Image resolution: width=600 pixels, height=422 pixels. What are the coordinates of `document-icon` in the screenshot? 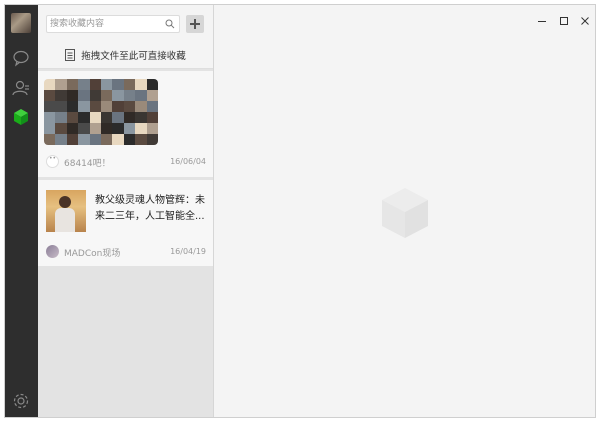 It's located at (70, 55).